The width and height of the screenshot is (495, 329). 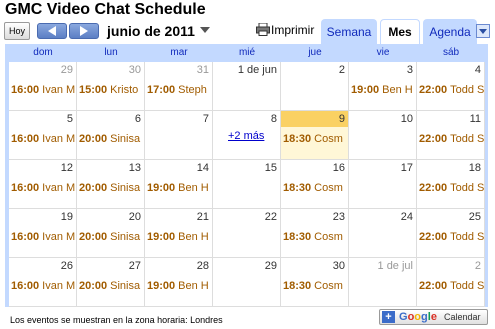 I want to click on day-number: 11, so click(x=475, y=119).